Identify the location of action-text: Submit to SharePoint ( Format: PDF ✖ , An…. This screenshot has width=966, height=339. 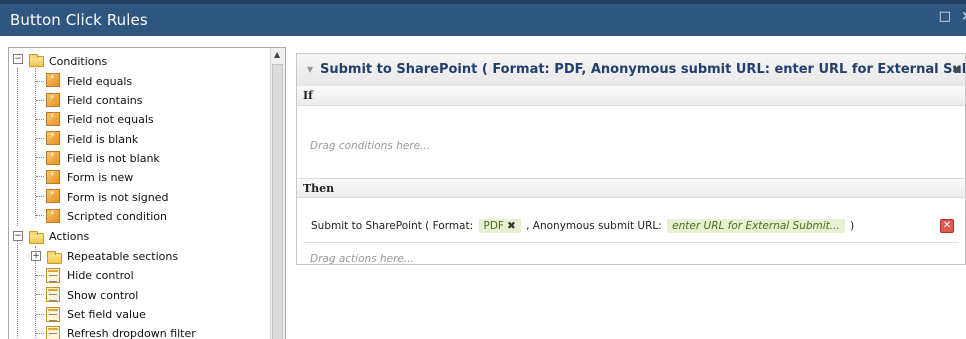
(582, 226).